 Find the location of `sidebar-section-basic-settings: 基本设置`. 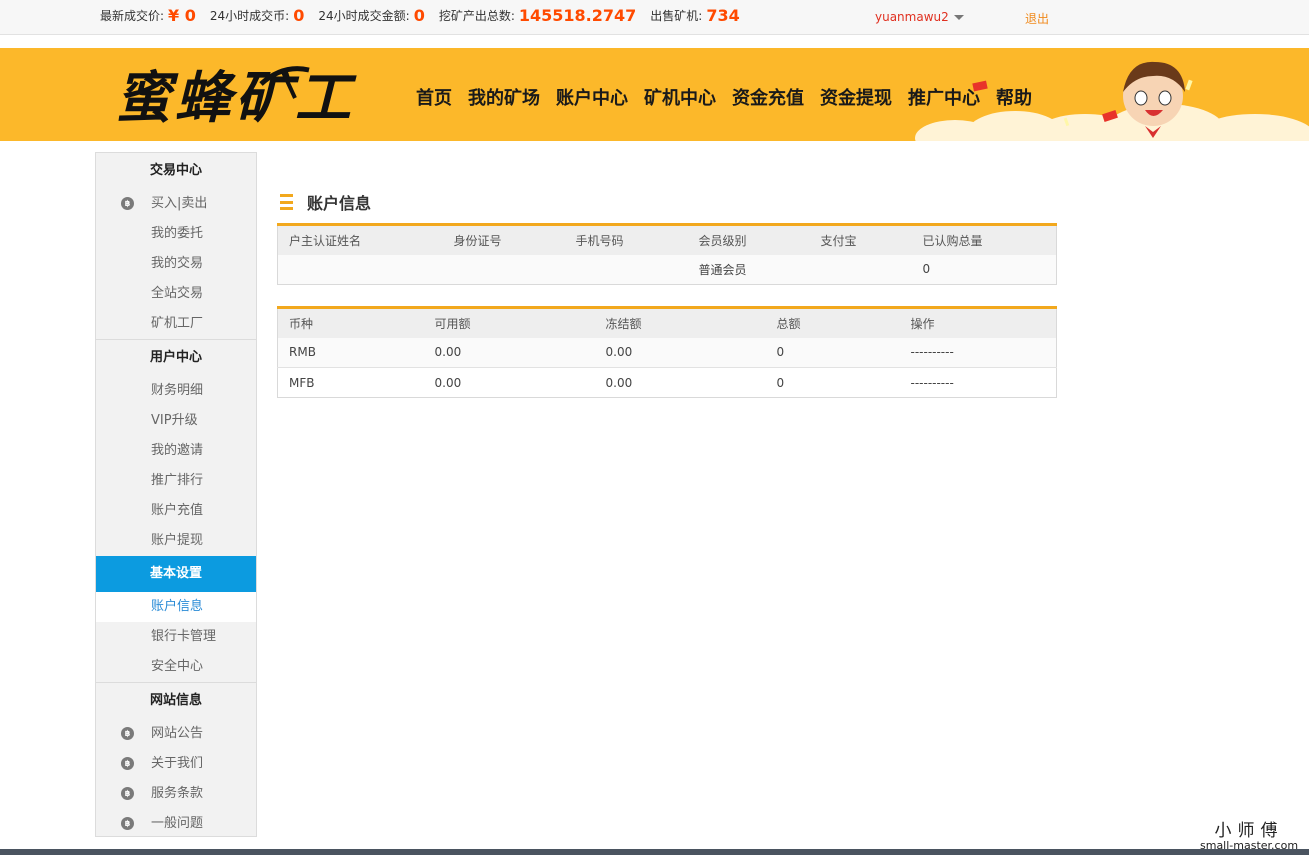

sidebar-section-basic-settings: 基本设置 is located at coordinates (176, 574).